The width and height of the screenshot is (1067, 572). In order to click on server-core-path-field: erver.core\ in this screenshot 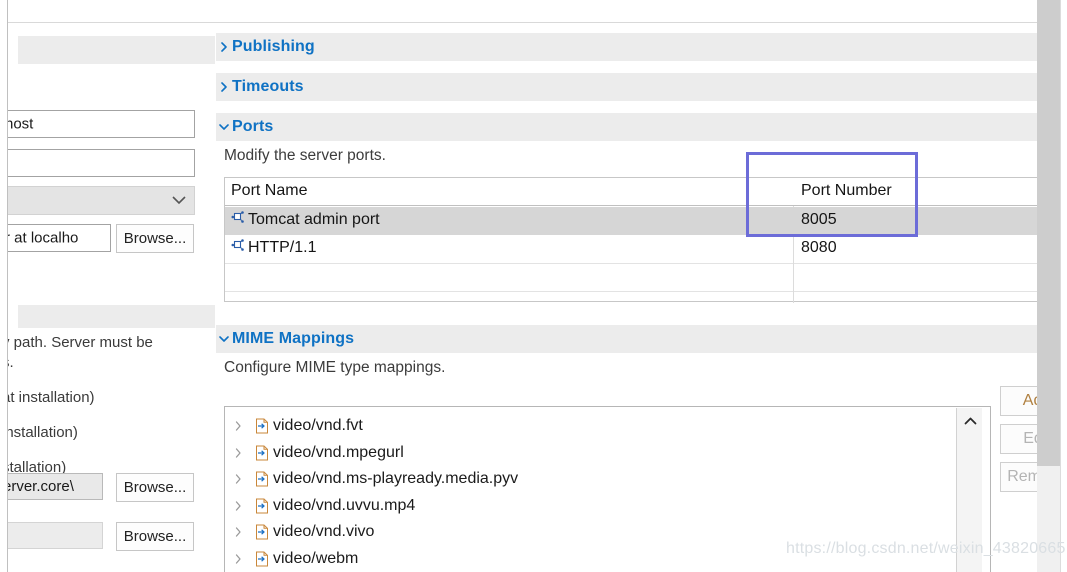, I will do `click(55, 486)`.